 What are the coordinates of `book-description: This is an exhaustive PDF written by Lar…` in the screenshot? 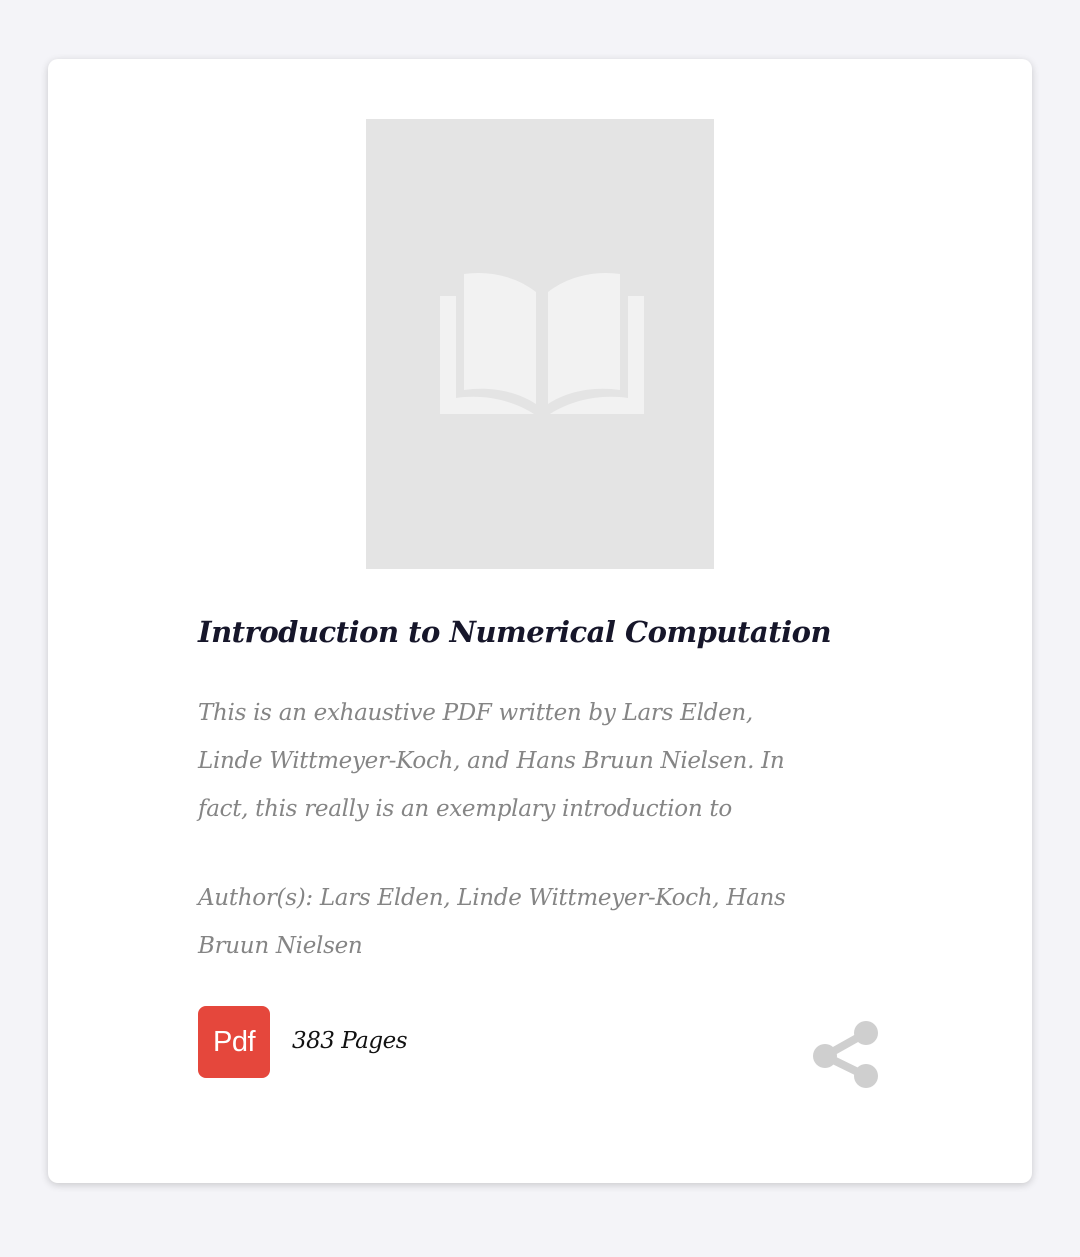 It's located at (491, 761).